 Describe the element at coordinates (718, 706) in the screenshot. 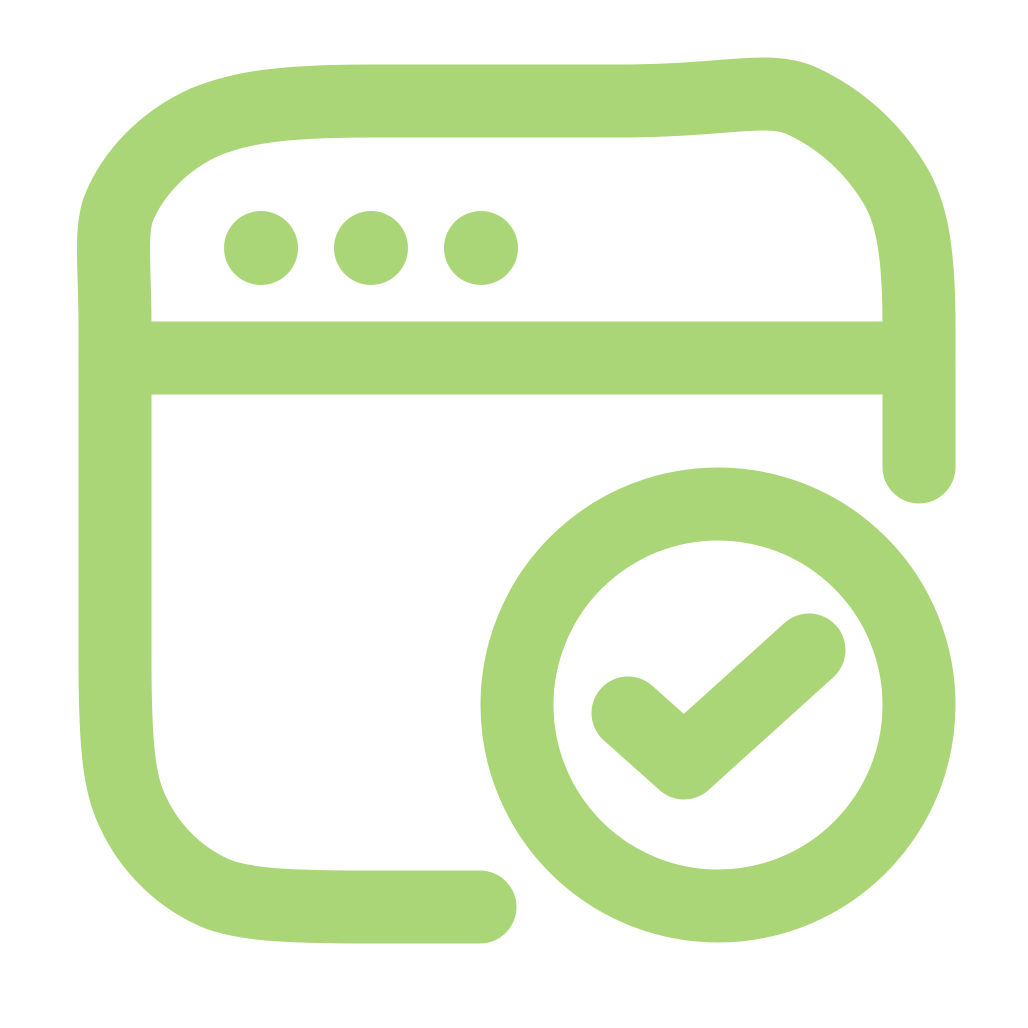

I see `check-mark-icon` at that location.